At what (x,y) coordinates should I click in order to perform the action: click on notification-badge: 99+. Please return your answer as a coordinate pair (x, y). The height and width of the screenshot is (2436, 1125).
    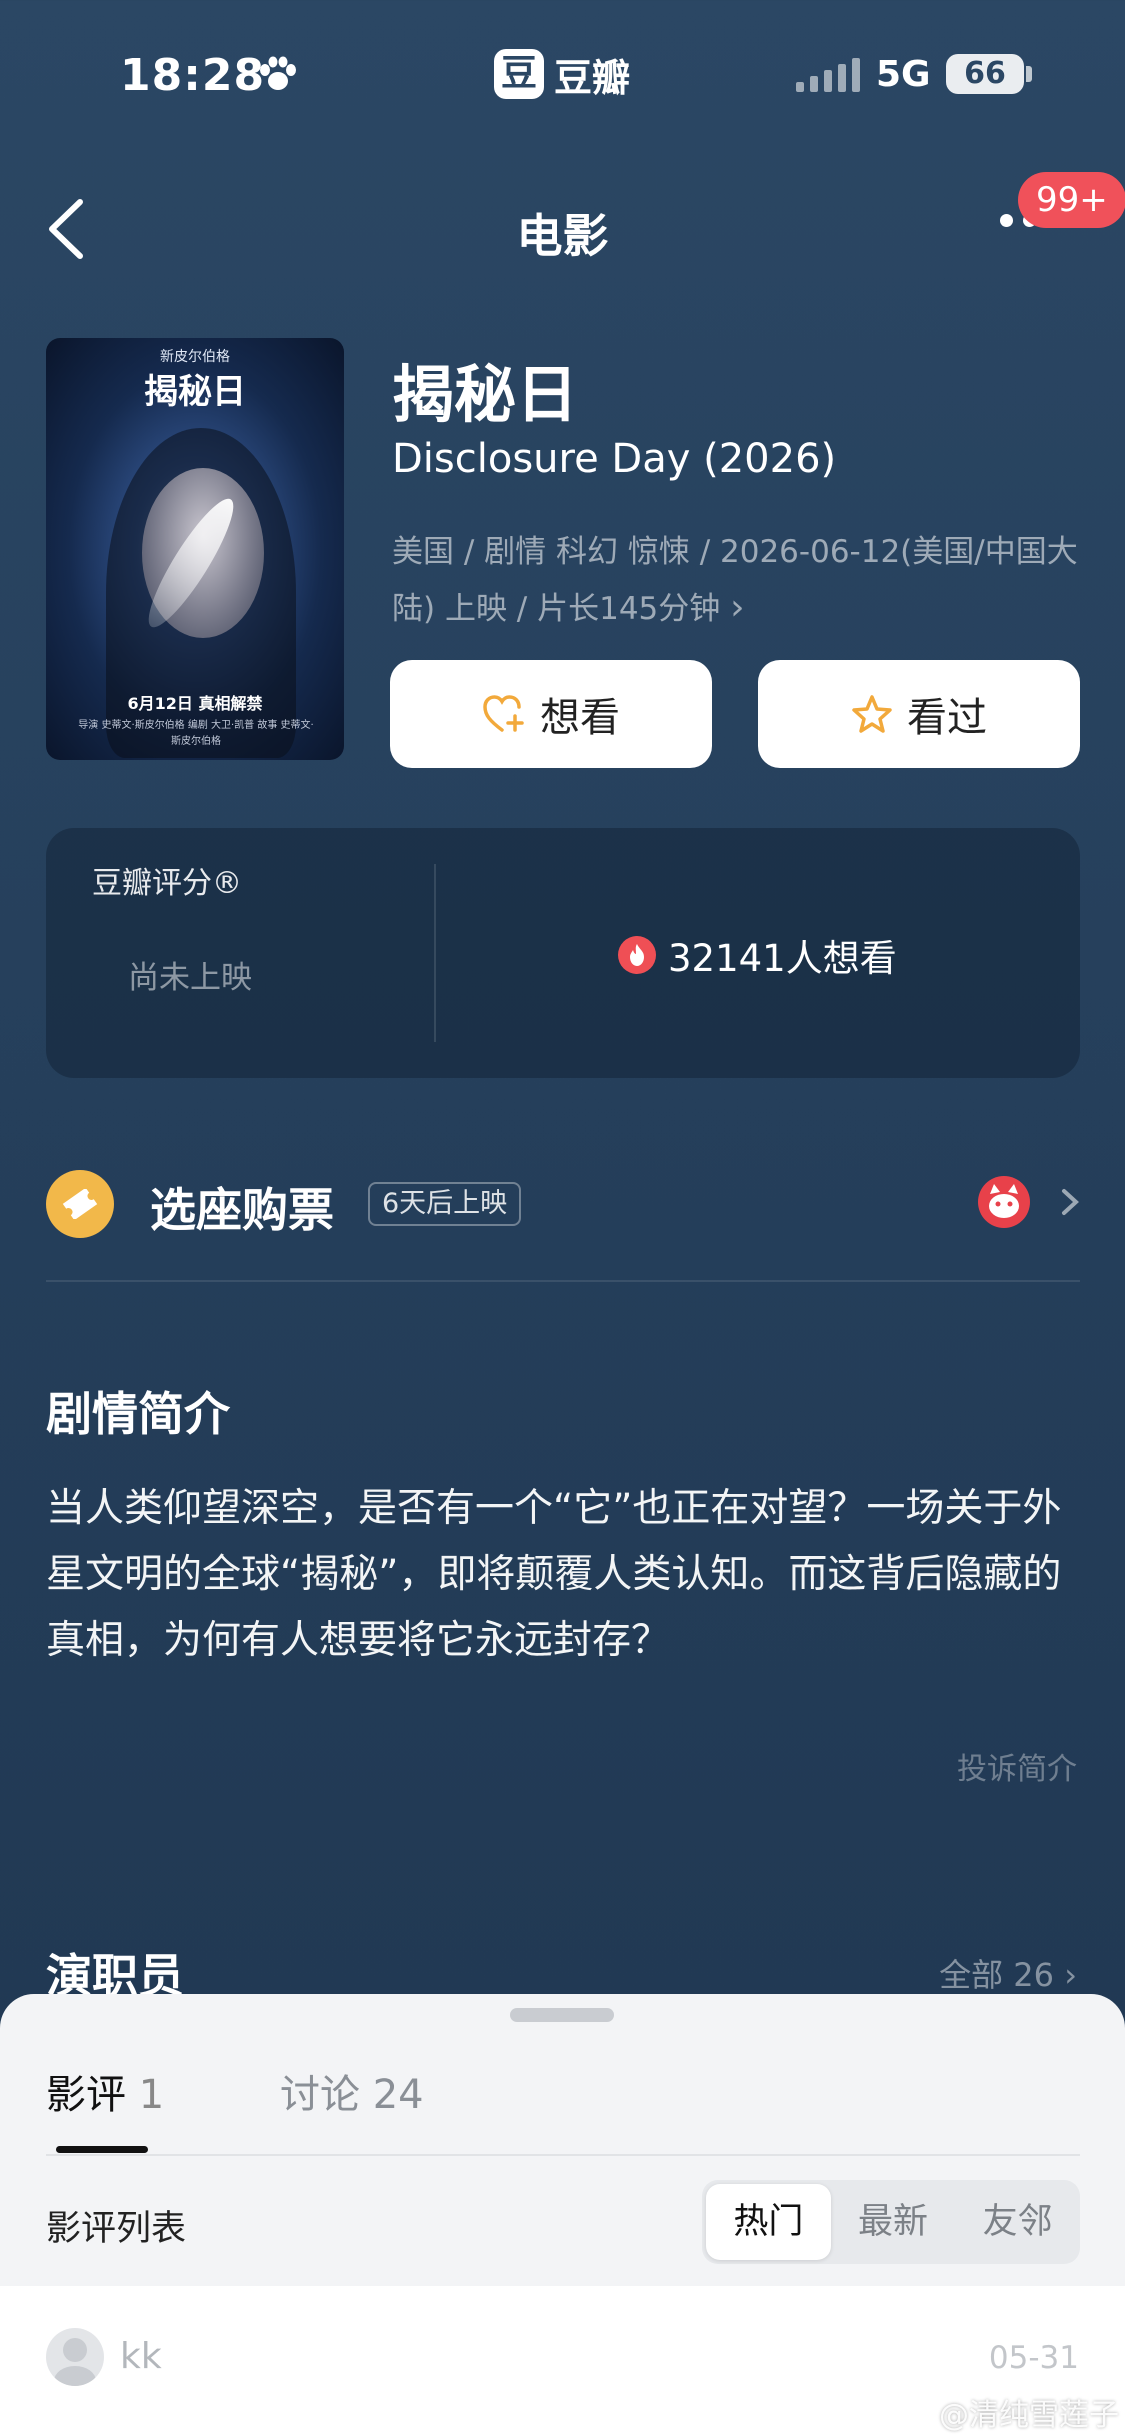
    Looking at the image, I should click on (1071, 200).